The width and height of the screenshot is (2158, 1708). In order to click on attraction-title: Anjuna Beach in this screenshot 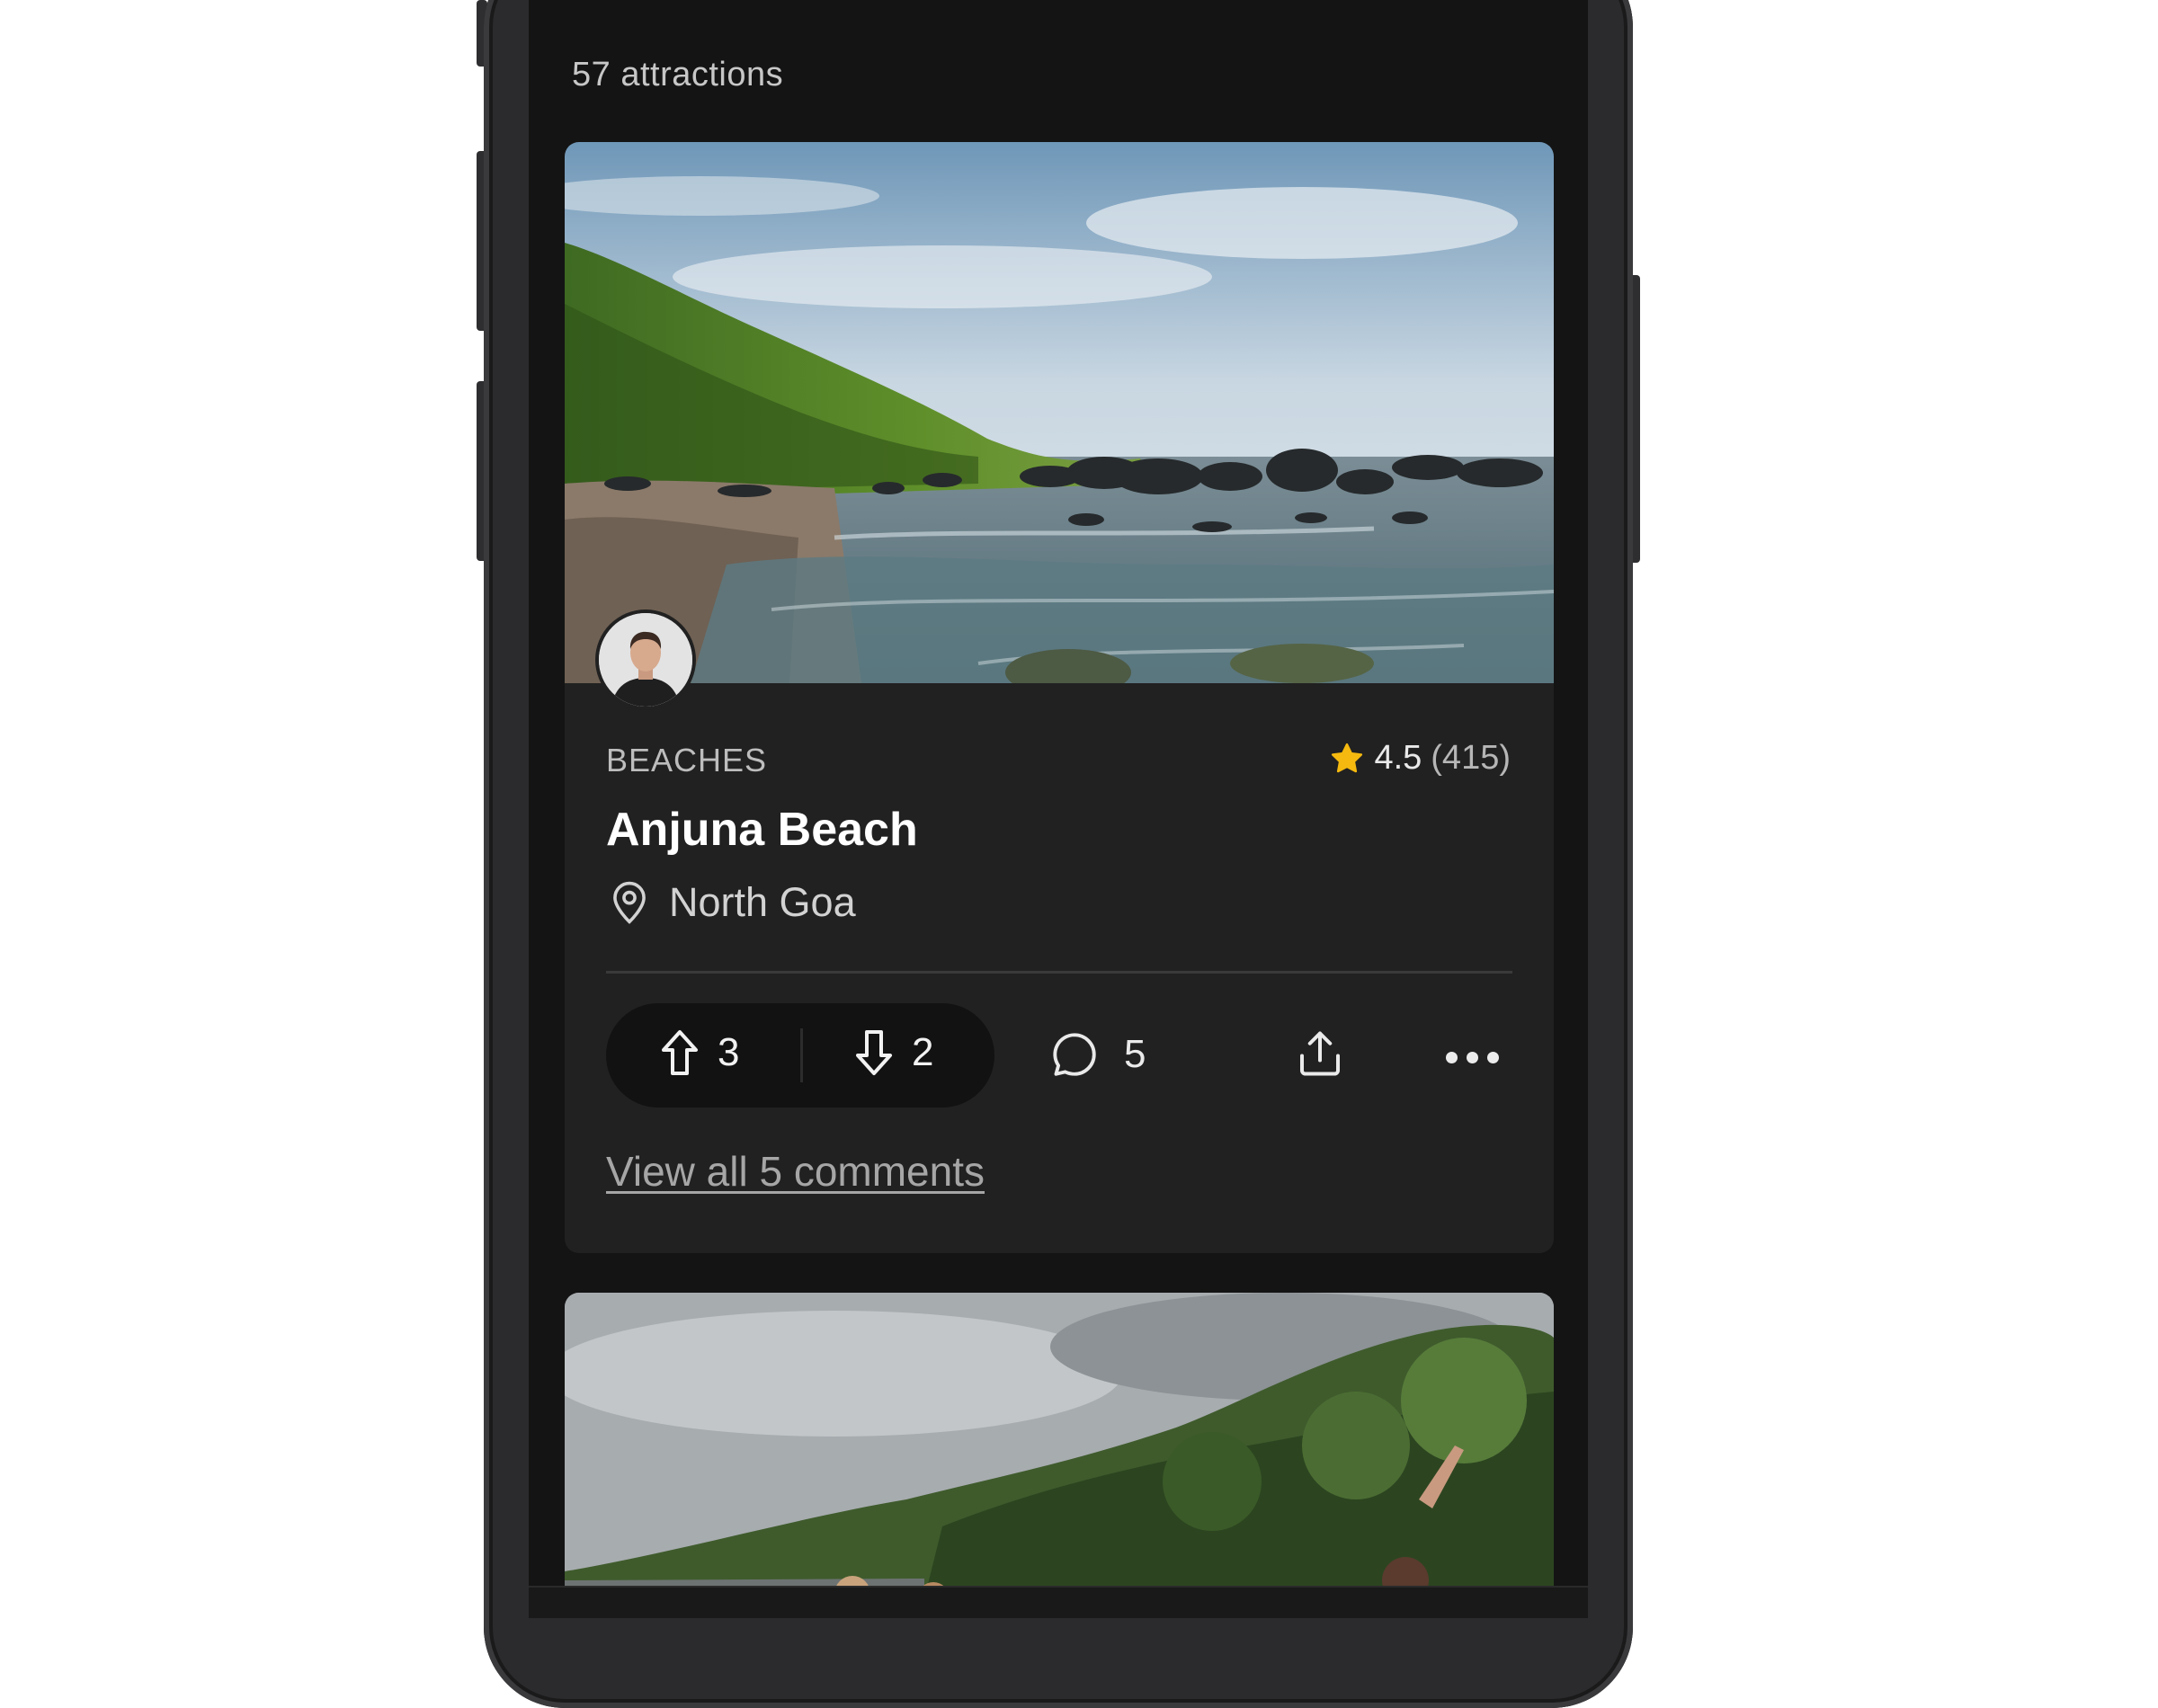, I will do `click(762, 830)`.